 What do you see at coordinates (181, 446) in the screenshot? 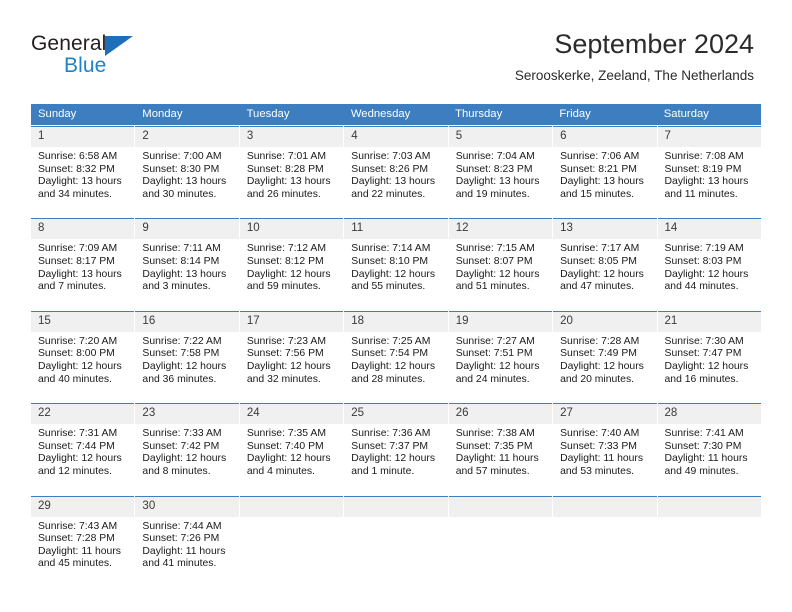
I see `sunset-text: Sunset: 7:42 PM` at bounding box center [181, 446].